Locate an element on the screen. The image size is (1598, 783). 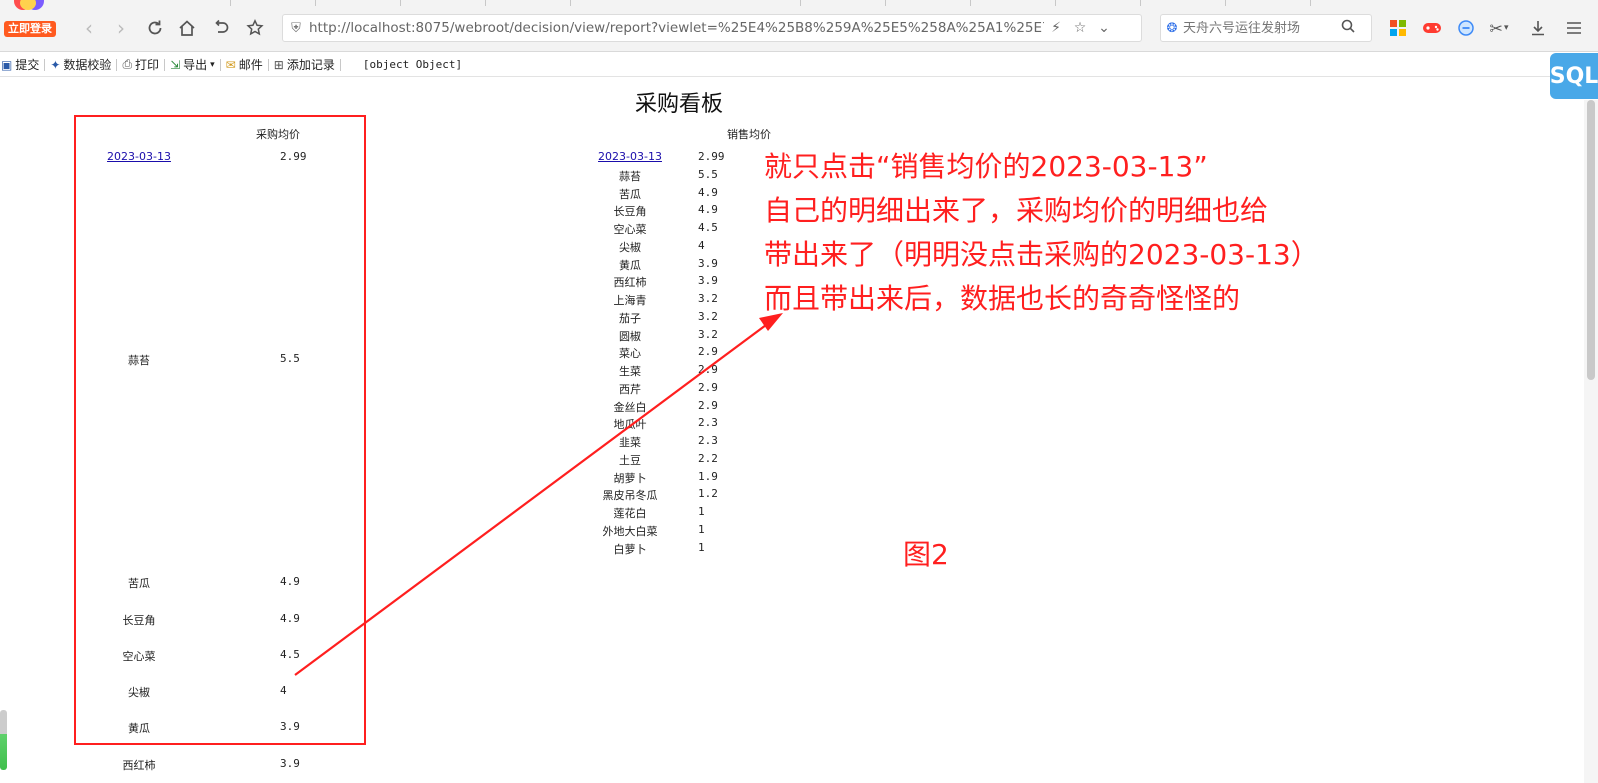
progress-indicator is located at coordinates (3, 740).